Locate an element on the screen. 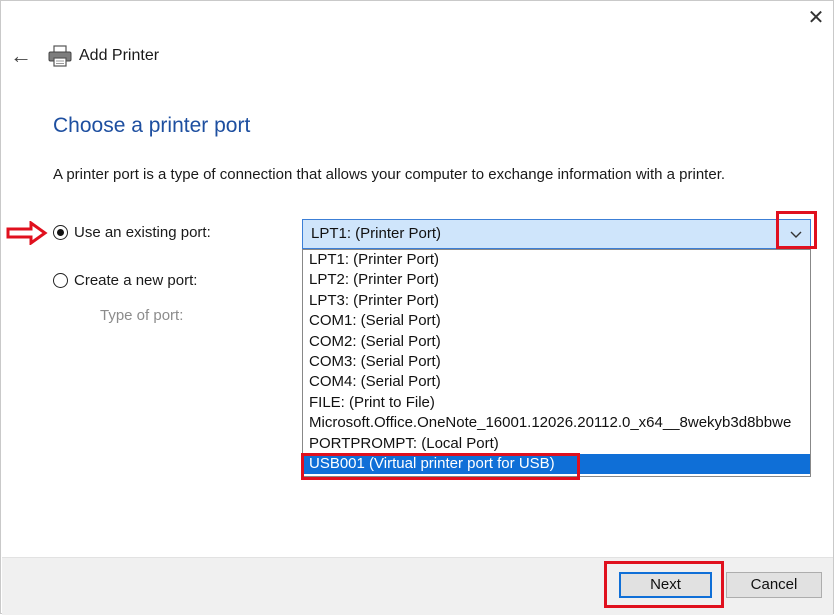  port-option-portprompt: PORTPROMPT: (Local Port) is located at coordinates (556, 444).